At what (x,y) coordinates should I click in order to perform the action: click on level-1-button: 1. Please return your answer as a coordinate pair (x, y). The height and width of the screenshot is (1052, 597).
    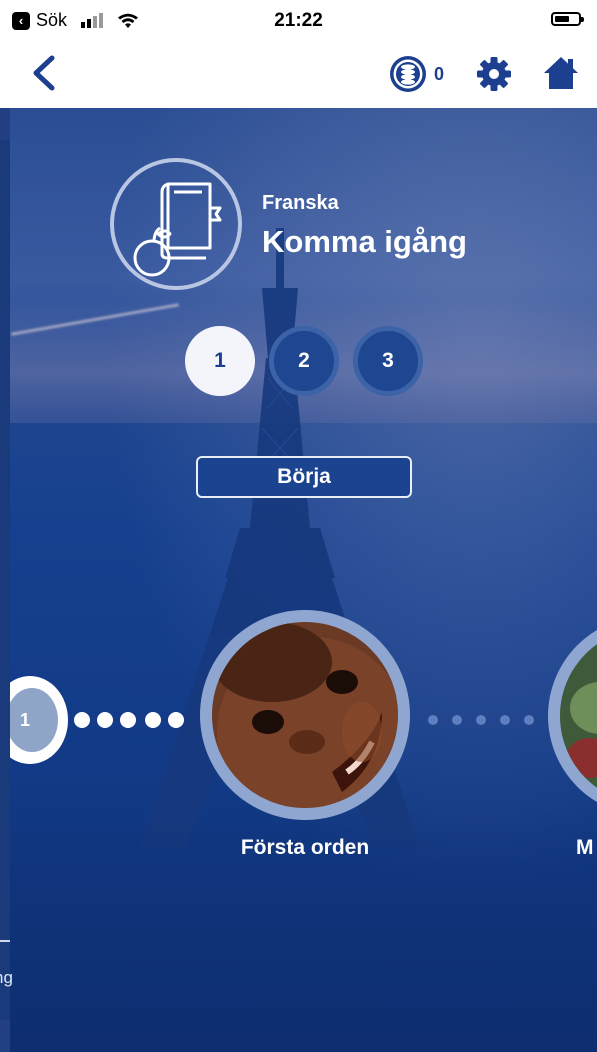
    Looking at the image, I should click on (220, 361).